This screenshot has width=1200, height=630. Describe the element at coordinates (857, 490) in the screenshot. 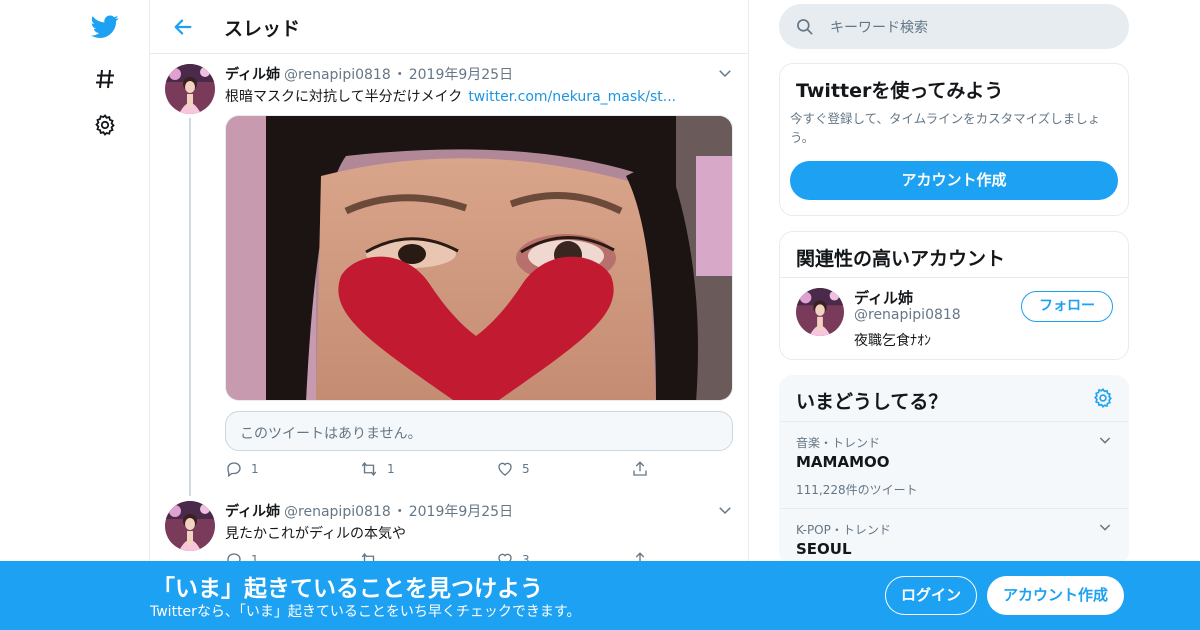

I see `trend-tweet-count: 111,228件のツイート` at that location.